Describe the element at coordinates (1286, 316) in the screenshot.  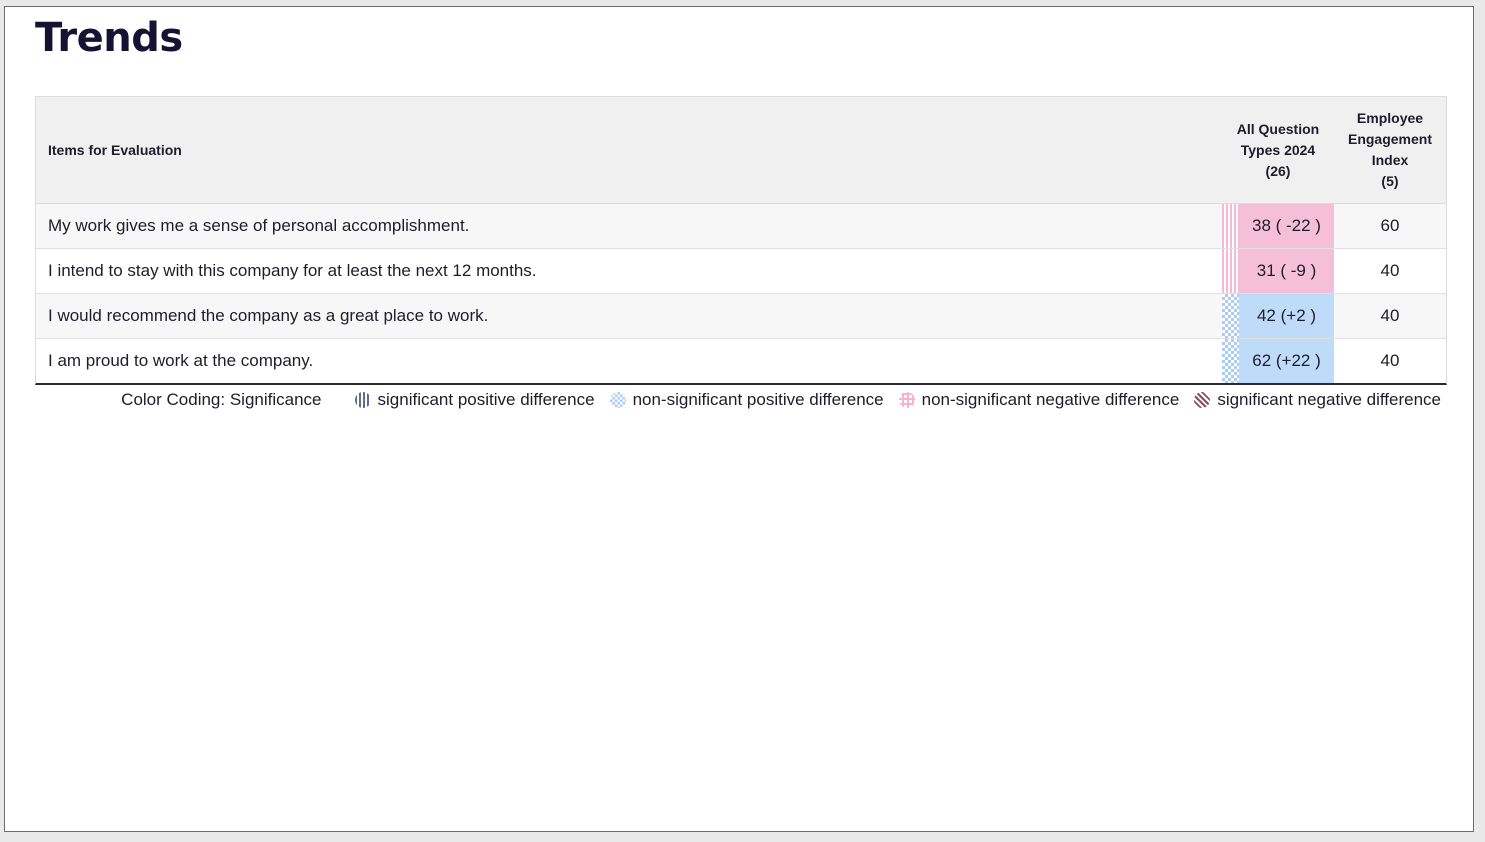
I see `all-question-types-value: 42 (+2 )` at that location.